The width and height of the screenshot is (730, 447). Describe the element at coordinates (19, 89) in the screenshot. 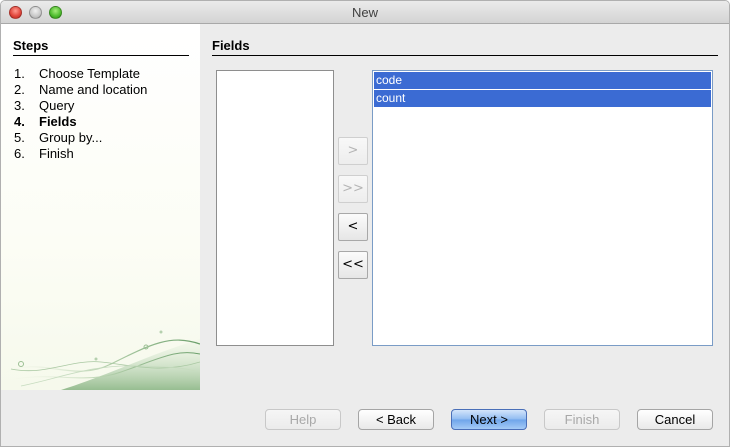

I see `step-number: 2.` at that location.